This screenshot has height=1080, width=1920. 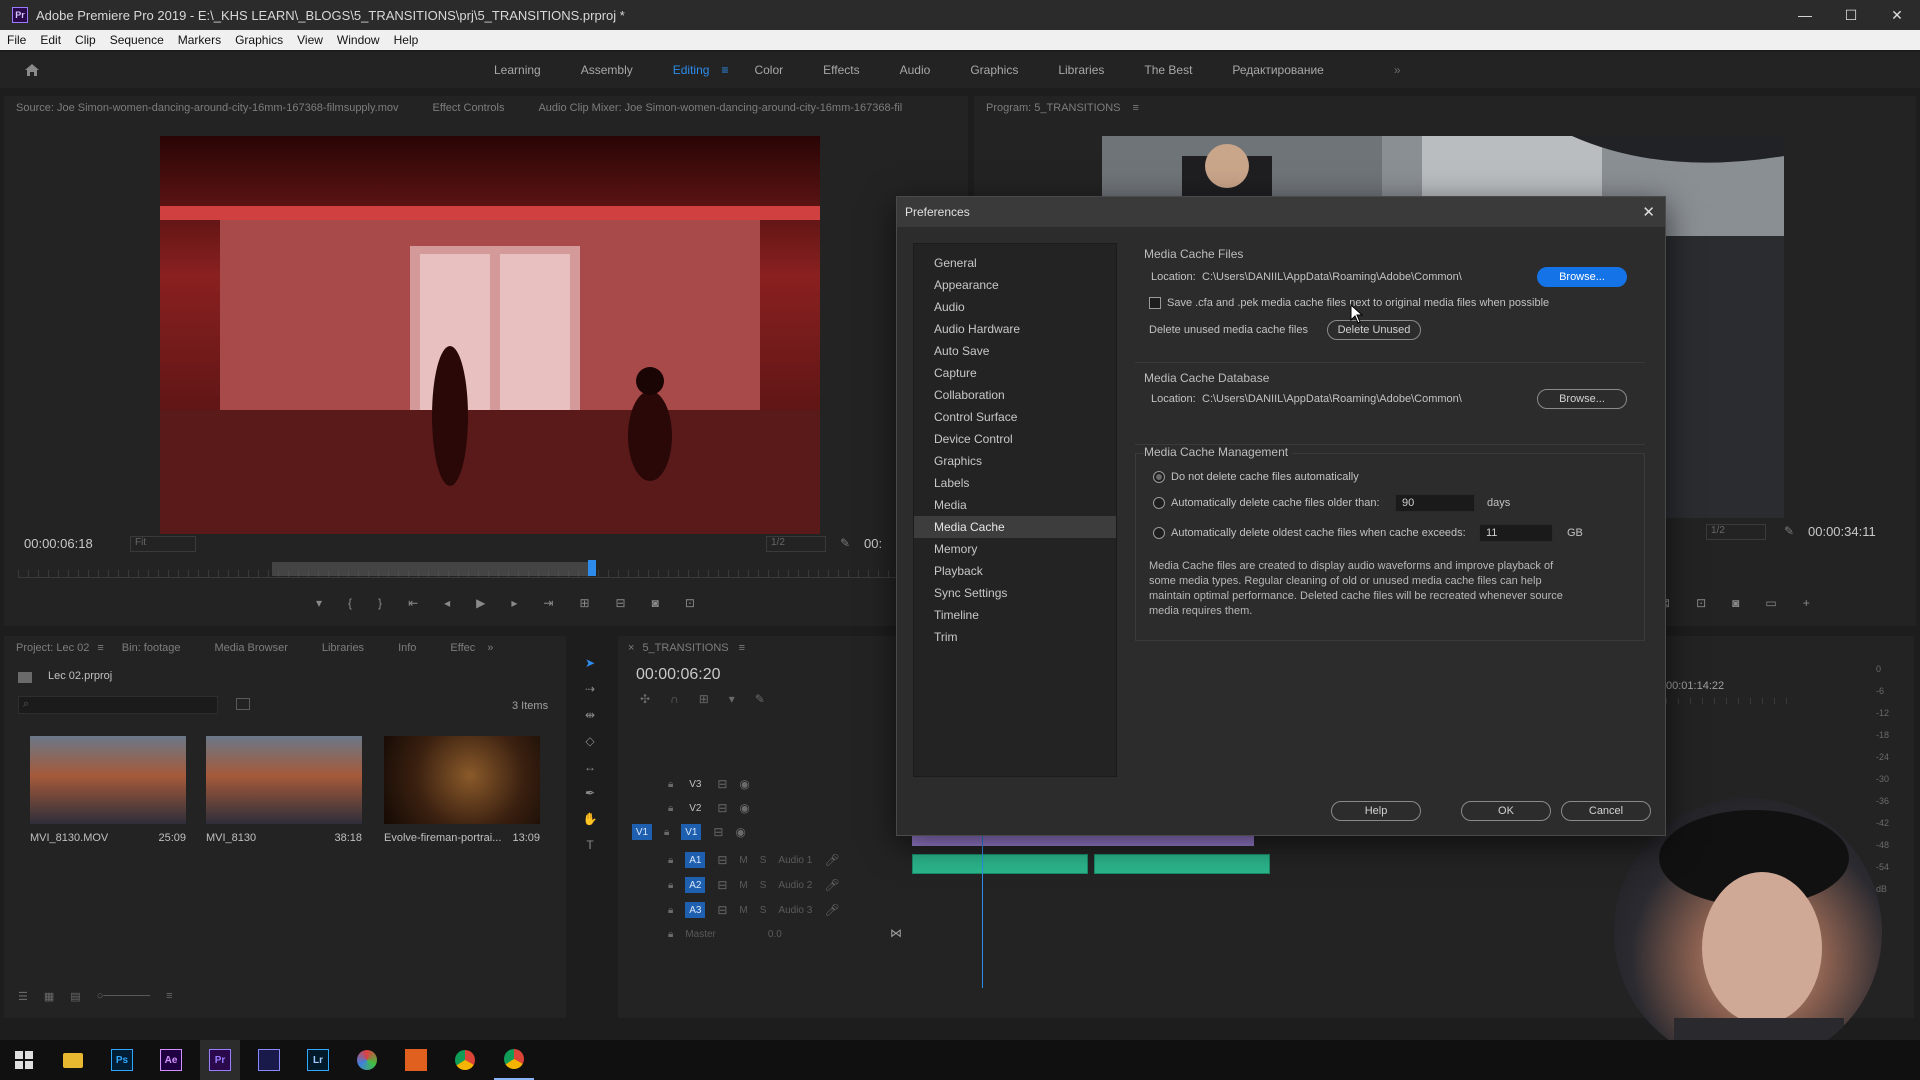 What do you see at coordinates (108, 790) in the screenshot?
I see `project-item: MVI_8130.MOV 25:09` at bounding box center [108, 790].